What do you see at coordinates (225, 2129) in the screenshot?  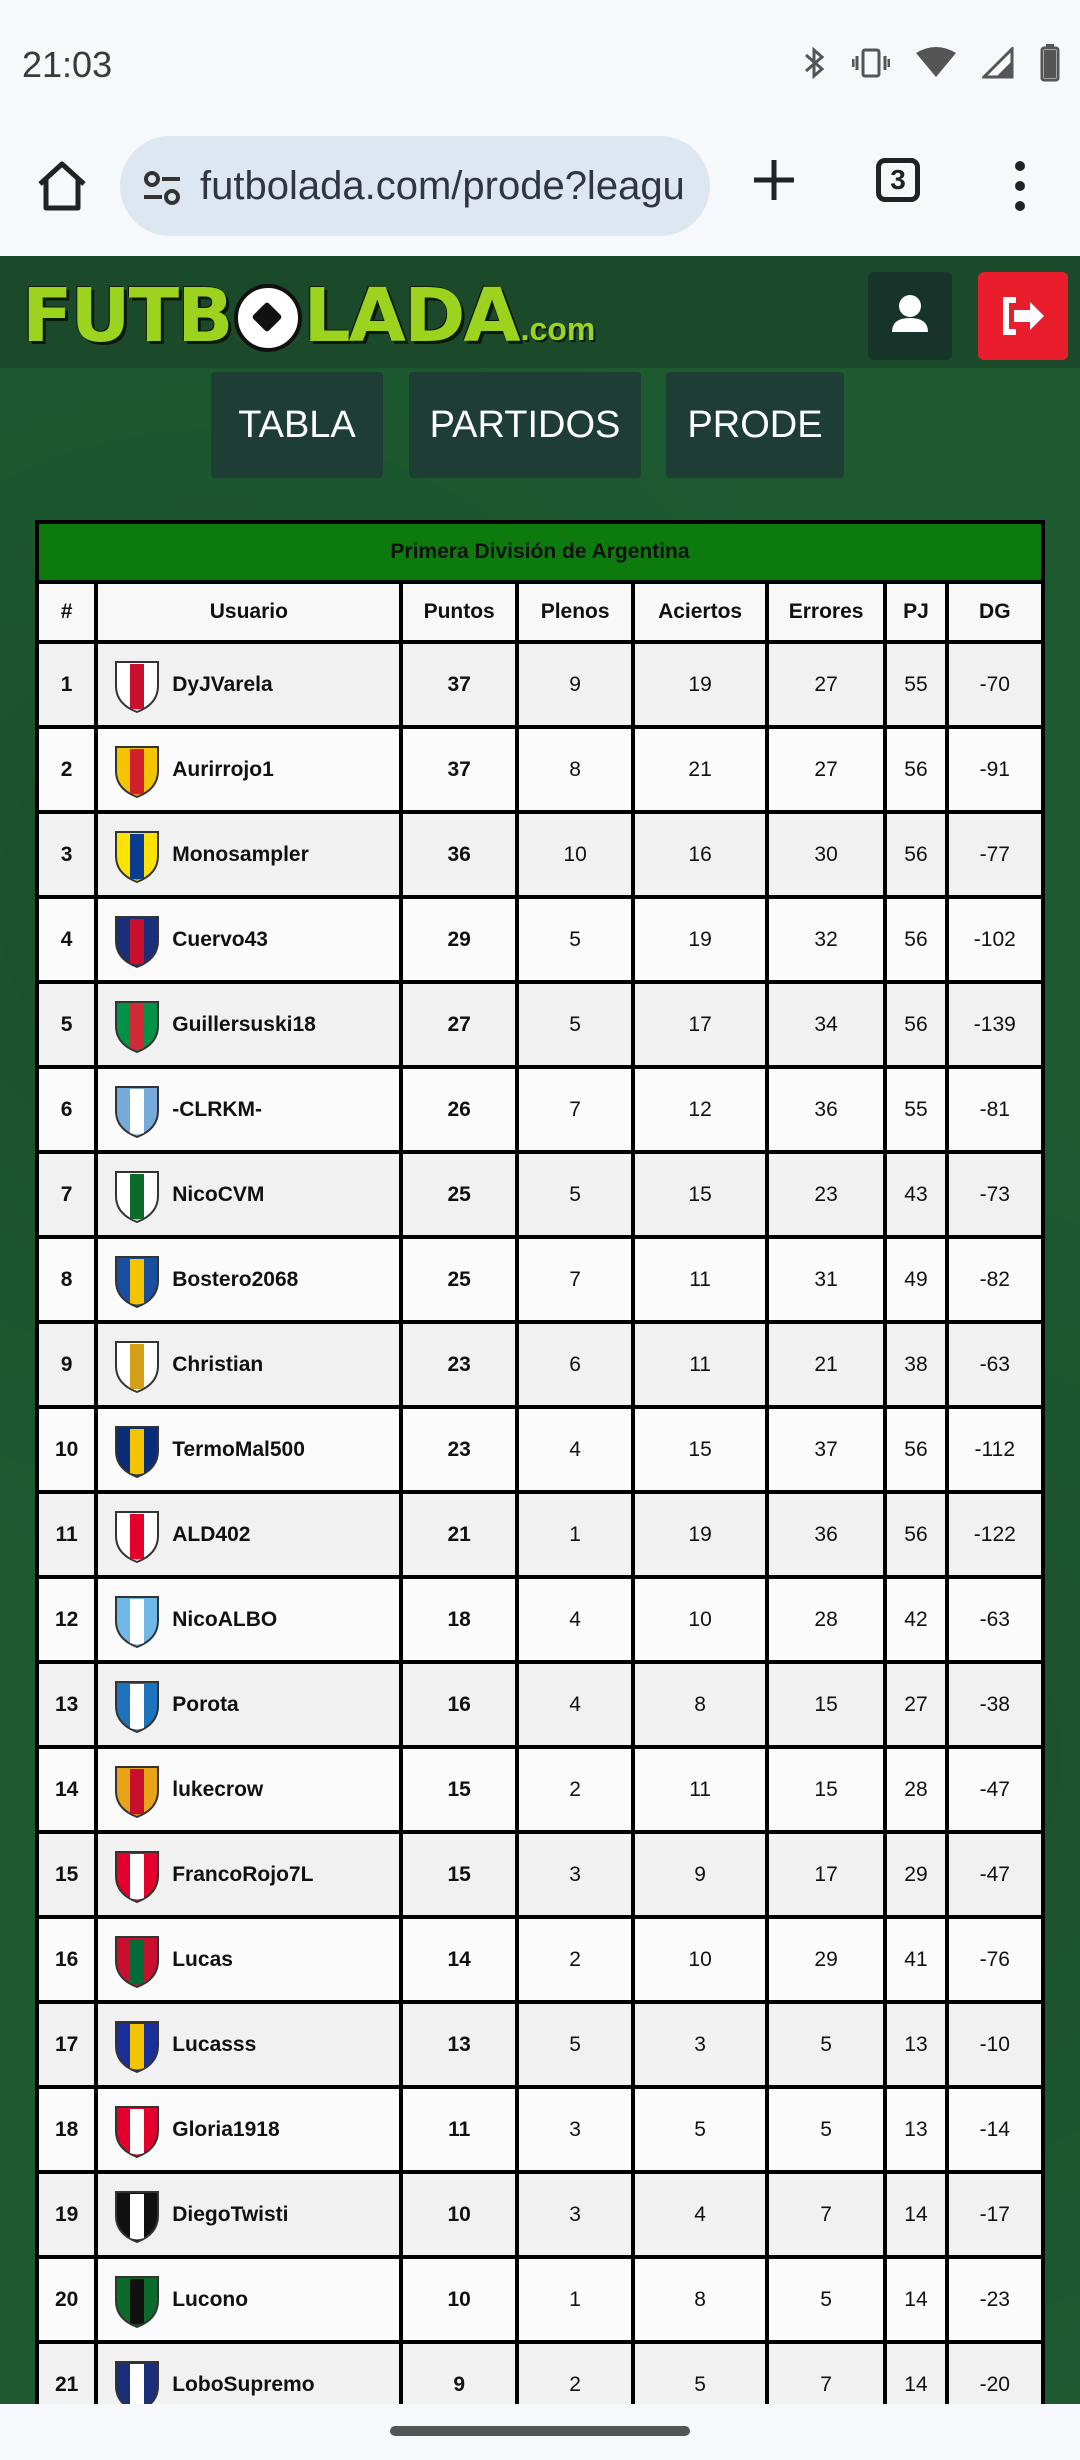 I see `username: Gloria1918` at bounding box center [225, 2129].